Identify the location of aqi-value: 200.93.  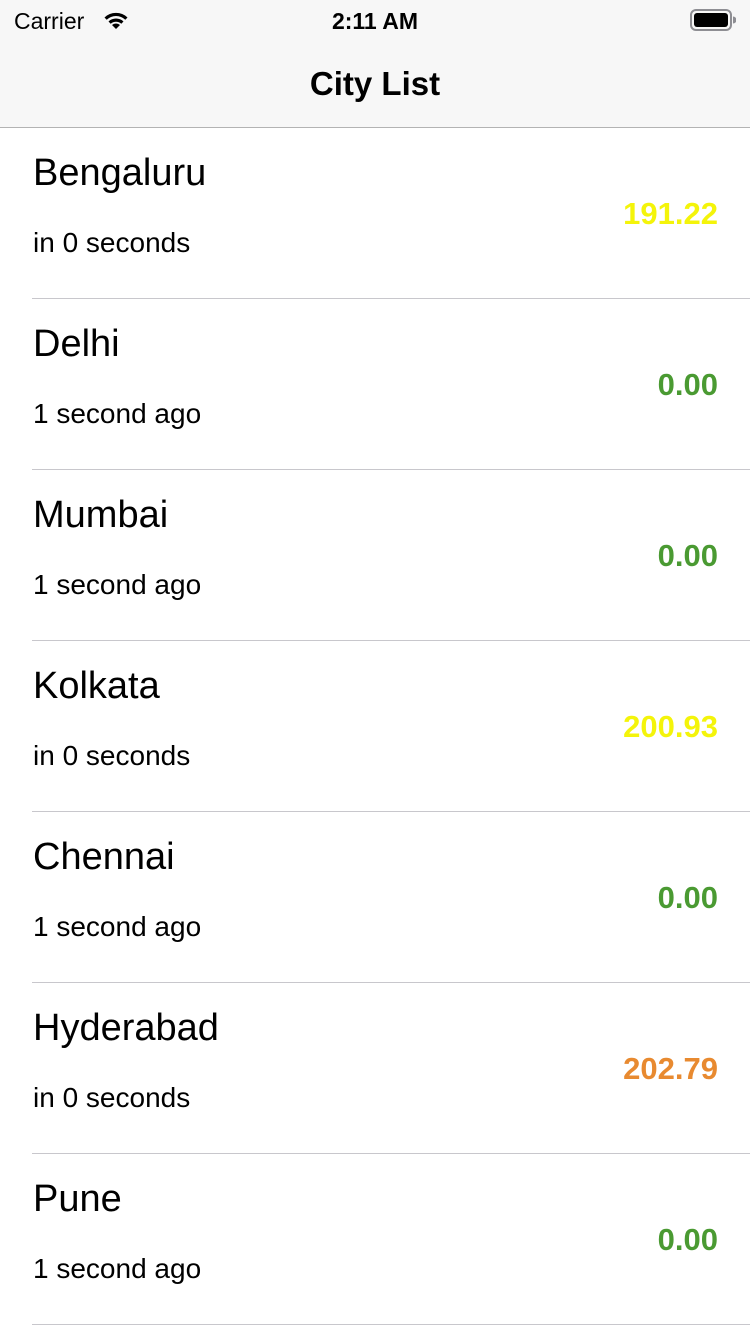
(670, 726).